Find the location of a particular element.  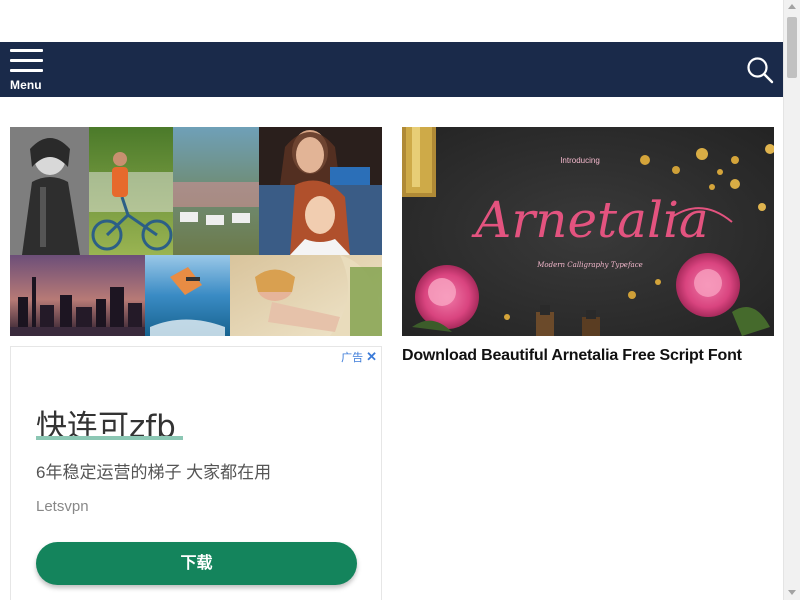

top-navbar: Menu is located at coordinates (391, 69).